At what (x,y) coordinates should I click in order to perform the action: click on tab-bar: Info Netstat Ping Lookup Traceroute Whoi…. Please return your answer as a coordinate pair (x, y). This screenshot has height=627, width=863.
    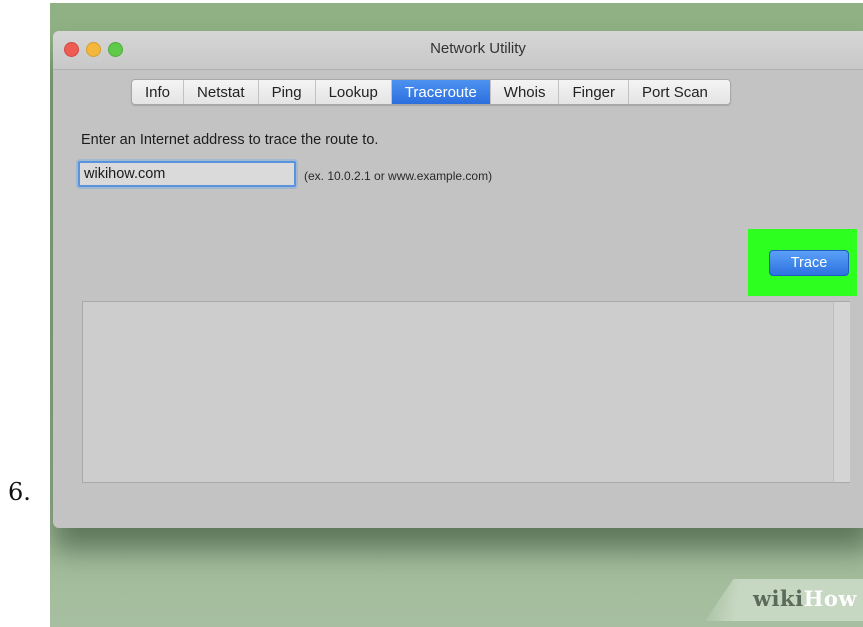
    Looking at the image, I should click on (431, 92).